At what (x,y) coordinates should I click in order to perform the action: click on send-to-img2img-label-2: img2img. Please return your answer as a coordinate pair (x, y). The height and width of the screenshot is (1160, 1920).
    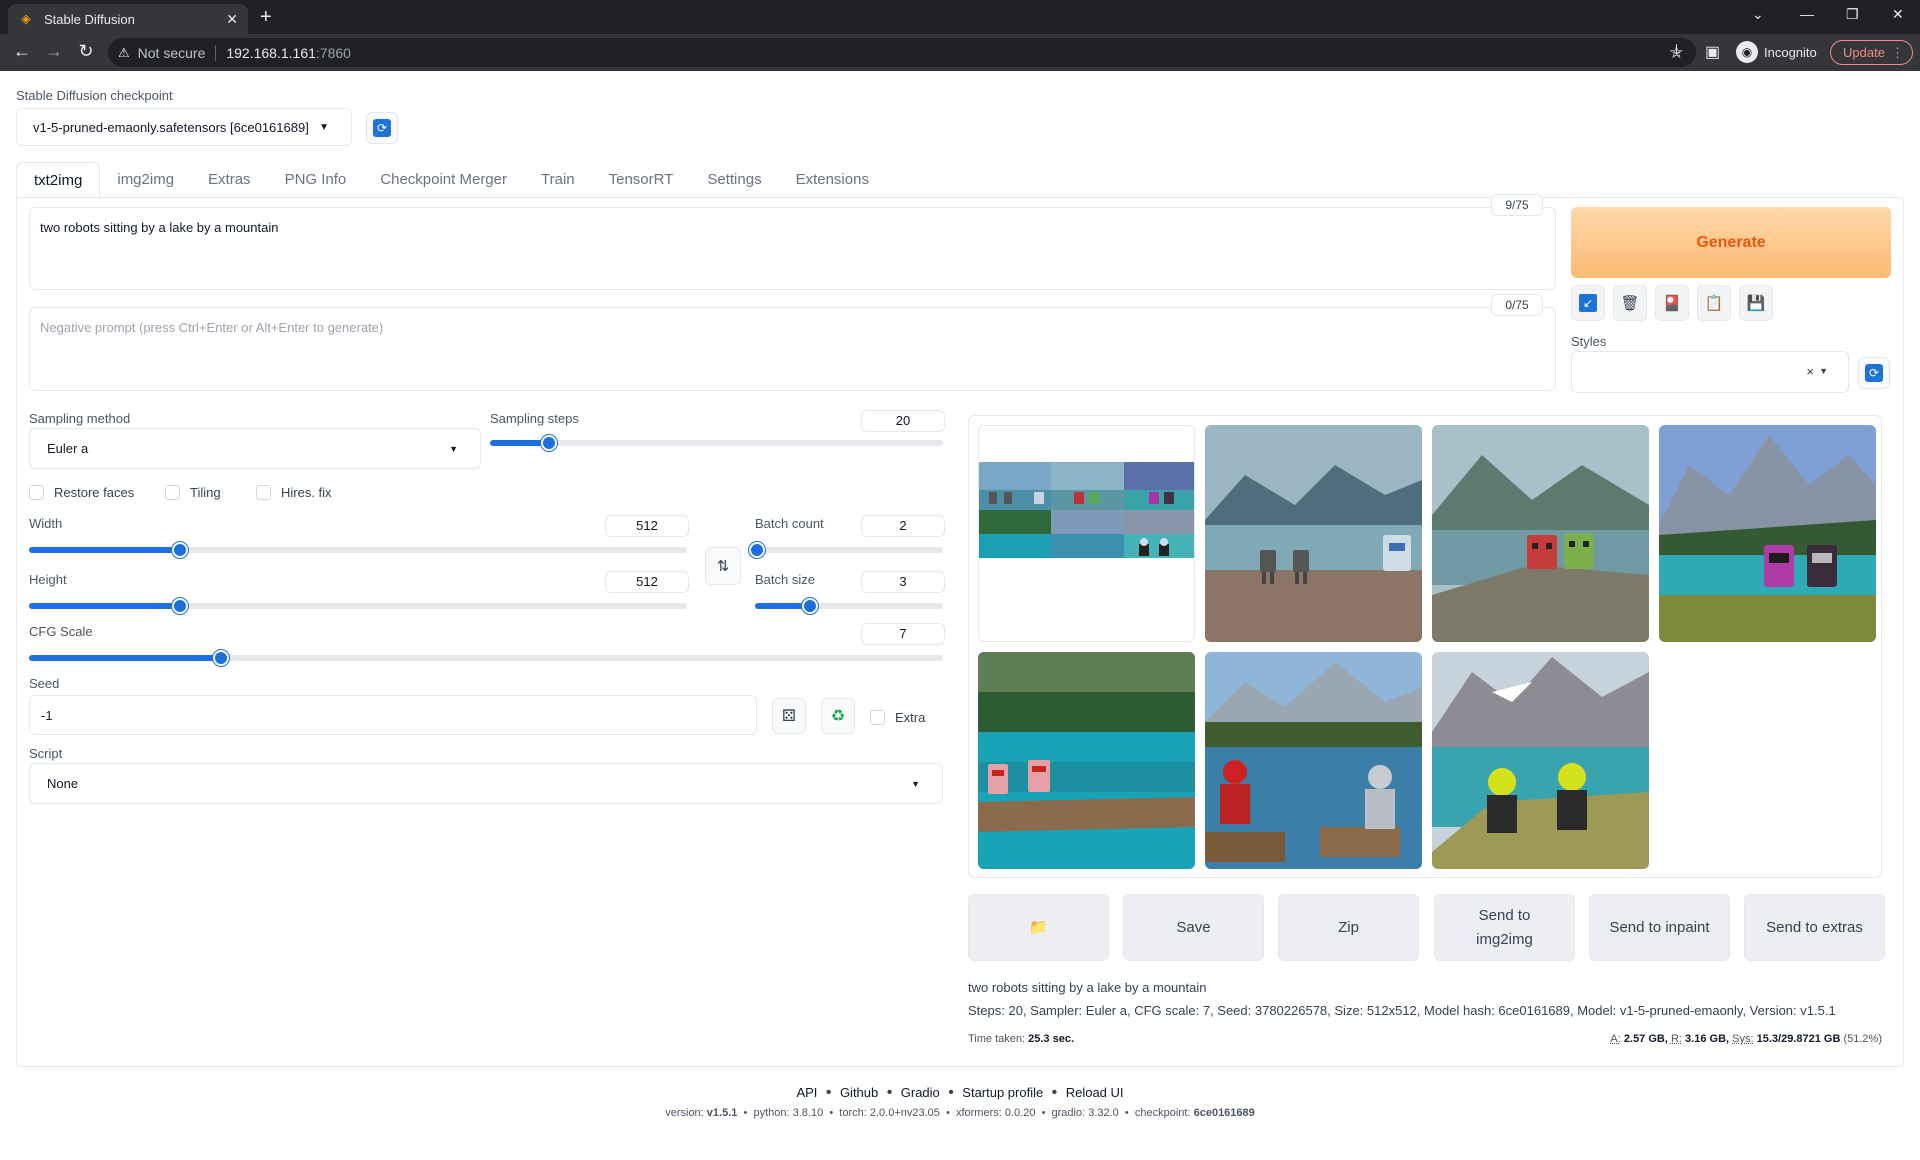
    Looking at the image, I should click on (1504, 939).